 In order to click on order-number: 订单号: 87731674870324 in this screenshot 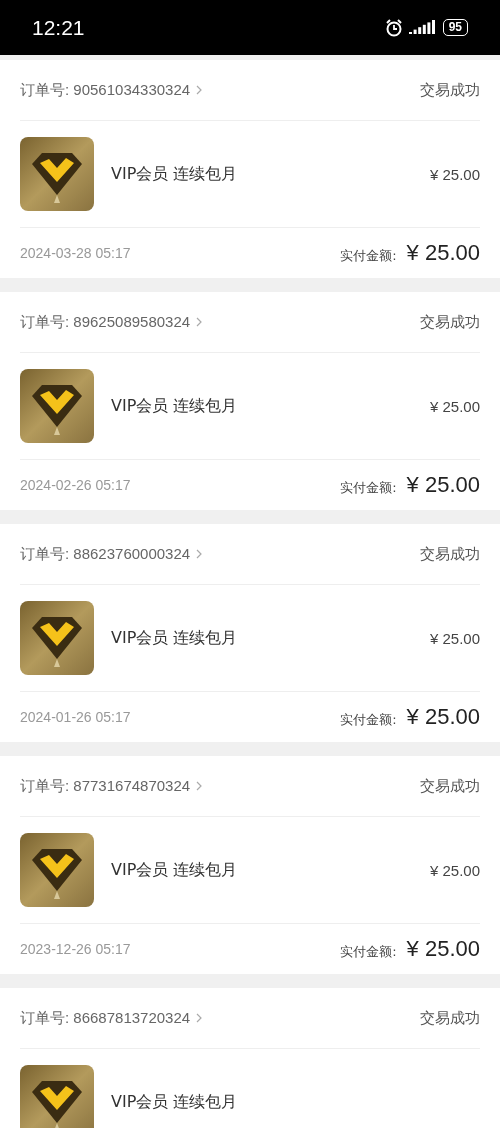, I will do `click(105, 786)`.